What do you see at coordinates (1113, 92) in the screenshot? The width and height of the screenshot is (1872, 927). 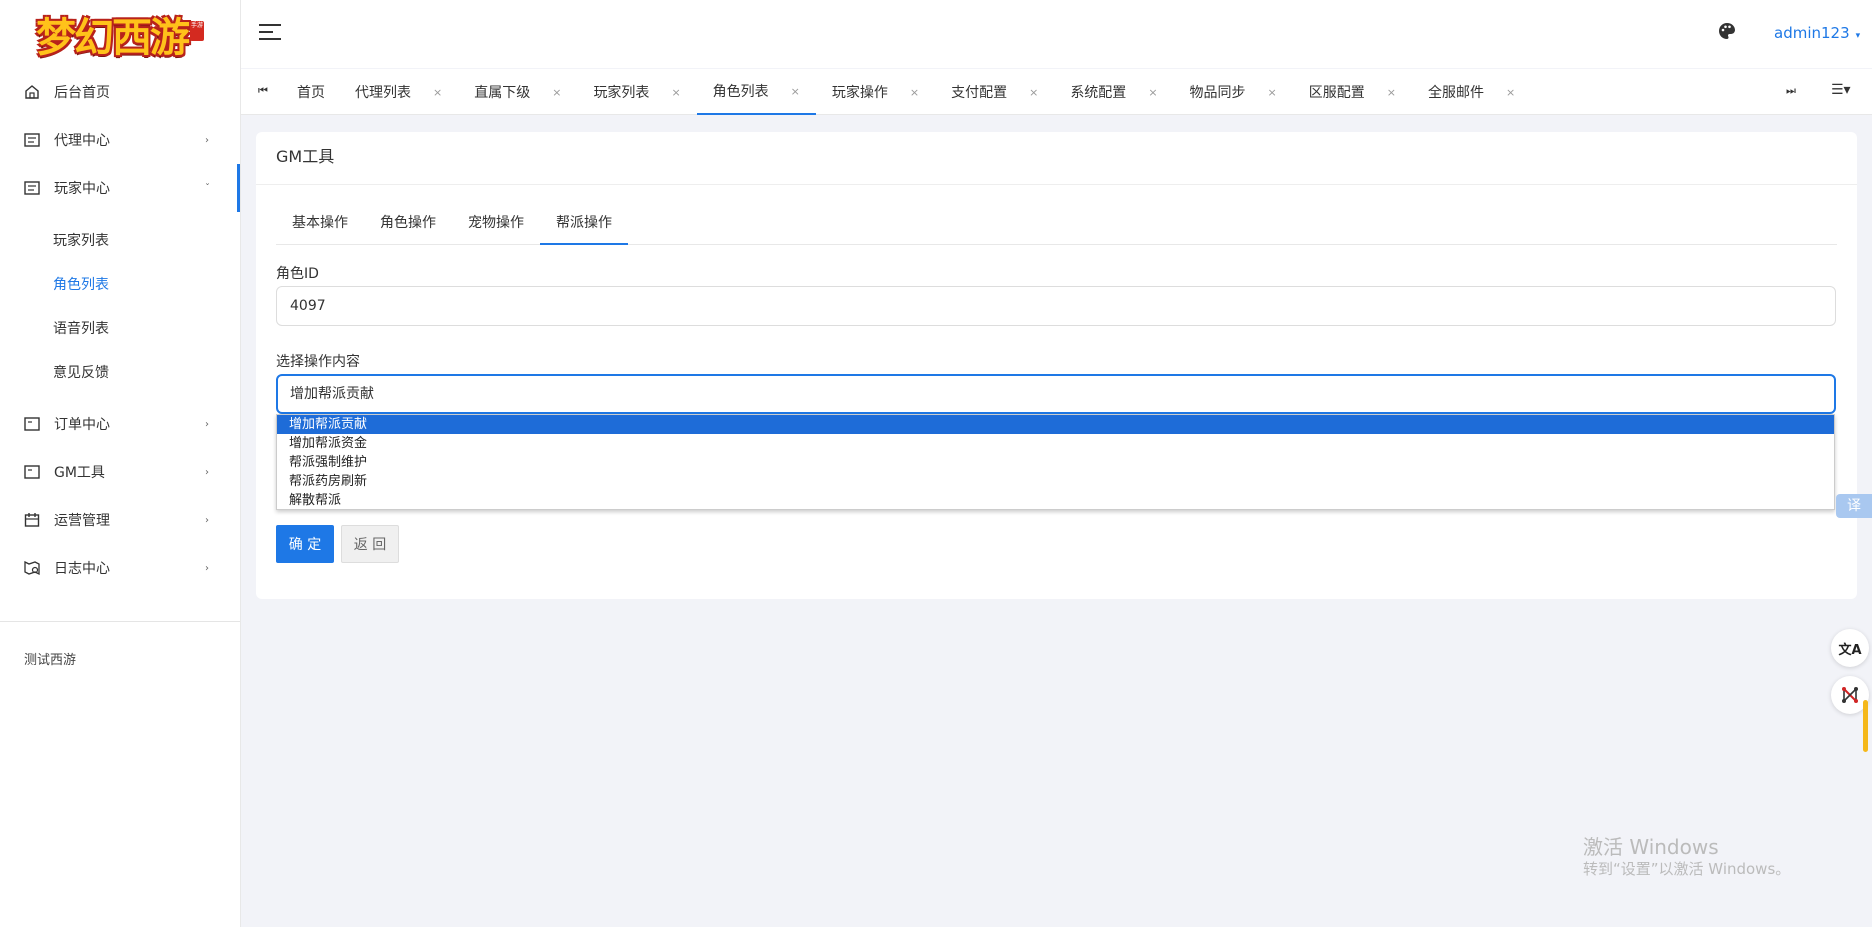 I see `tab-system-config: 系统配置 ×` at bounding box center [1113, 92].